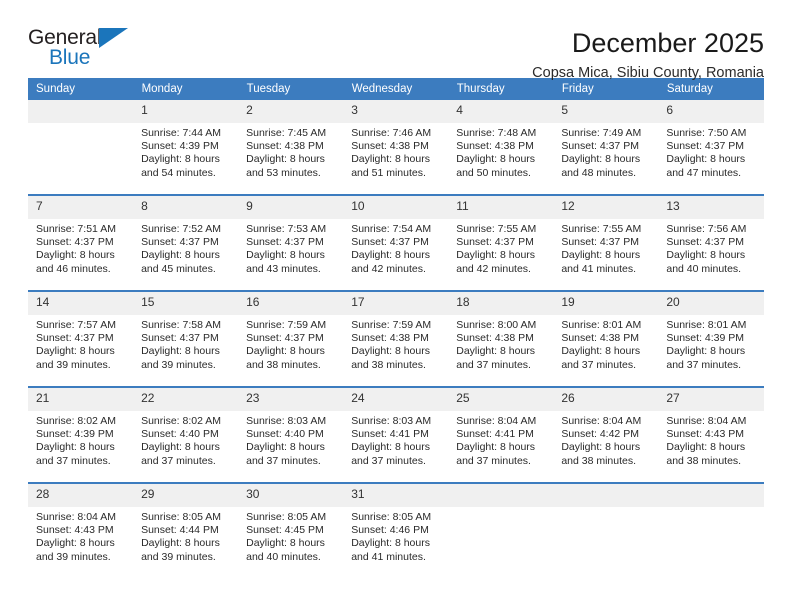  What do you see at coordinates (181, 229) in the screenshot?
I see `day-detail-line: Sunrise: 7:52 AM` at bounding box center [181, 229].